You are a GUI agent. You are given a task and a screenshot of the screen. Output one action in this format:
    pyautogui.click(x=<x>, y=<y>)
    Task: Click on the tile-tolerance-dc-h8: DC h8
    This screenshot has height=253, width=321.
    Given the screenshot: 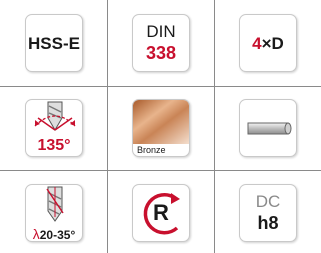 What is the action you would take?
    pyautogui.click(x=268, y=213)
    